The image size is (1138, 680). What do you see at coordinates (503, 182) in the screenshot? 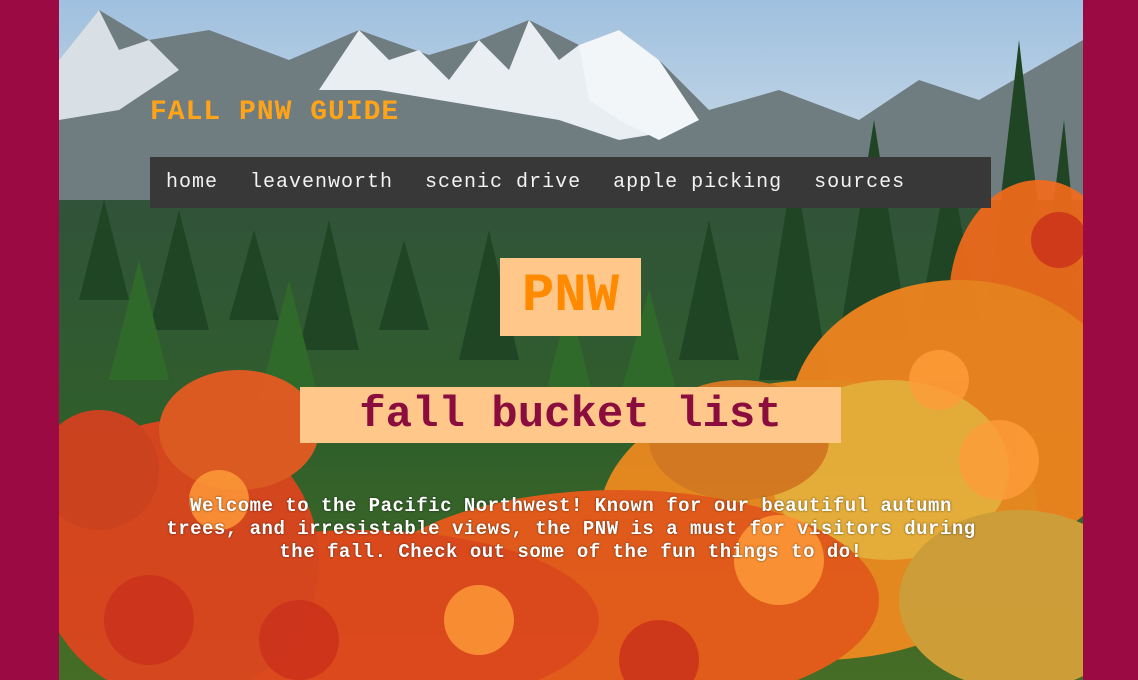
I see `nav-link-scenic-drive: scenic drive` at bounding box center [503, 182].